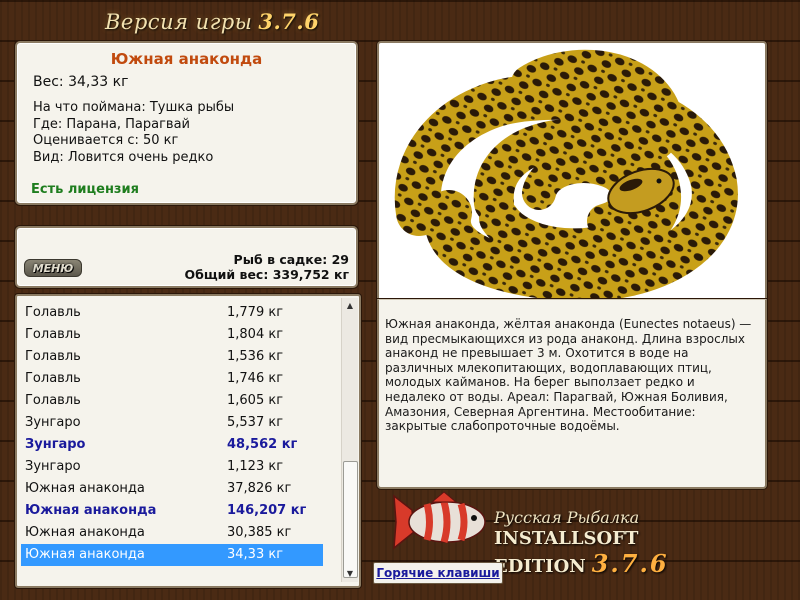 Image resolution: width=800 pixels, height=600 pixels. I want to click on fish-logo-icon, so click(439, 520).